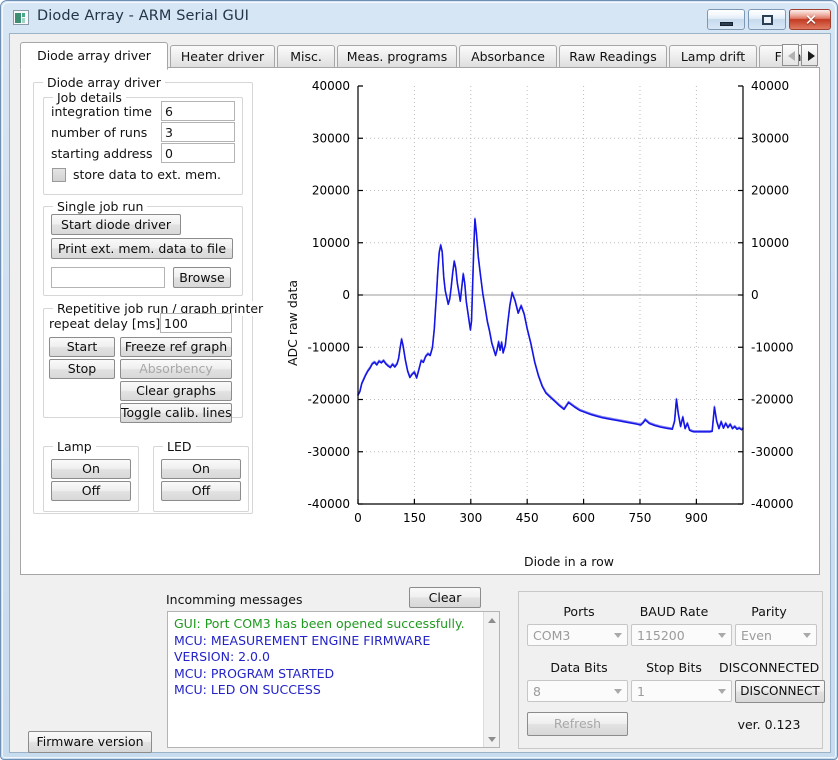  What do you see at coordinates (809, 55) in the screenshot?
I see `tab-scroll-right-button` at bounding box center [809, 55].